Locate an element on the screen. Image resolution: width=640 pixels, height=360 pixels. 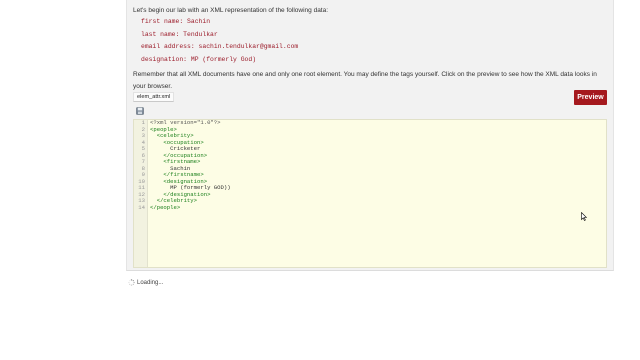
field-designation: designation: MP (formerly God) is located at coordinates (199, 60).